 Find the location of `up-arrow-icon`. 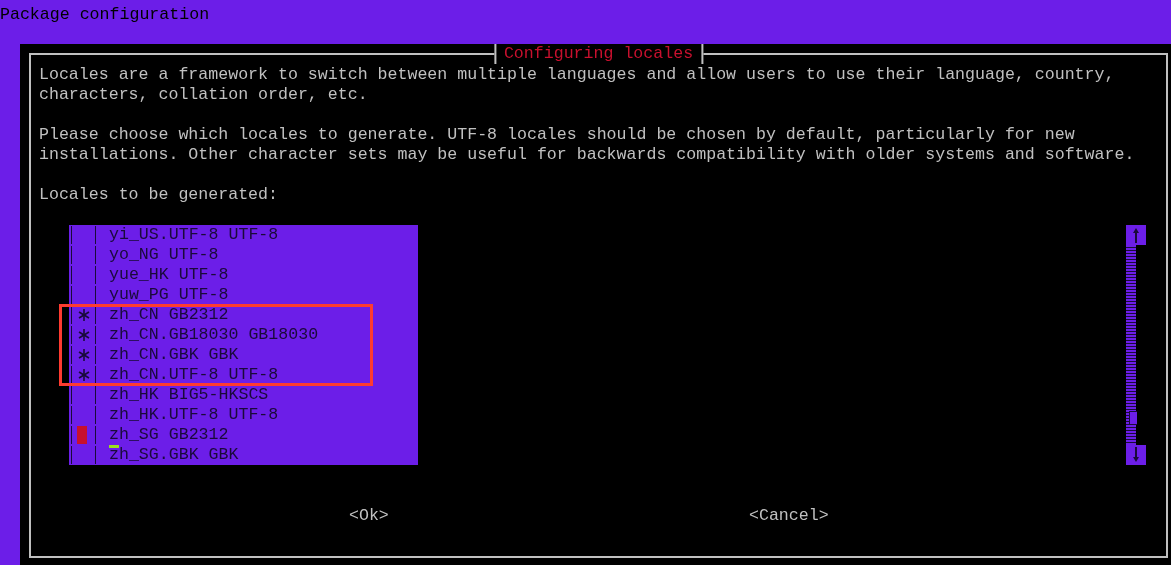

up-arrow-icon is located at coordinates (1136, 235).